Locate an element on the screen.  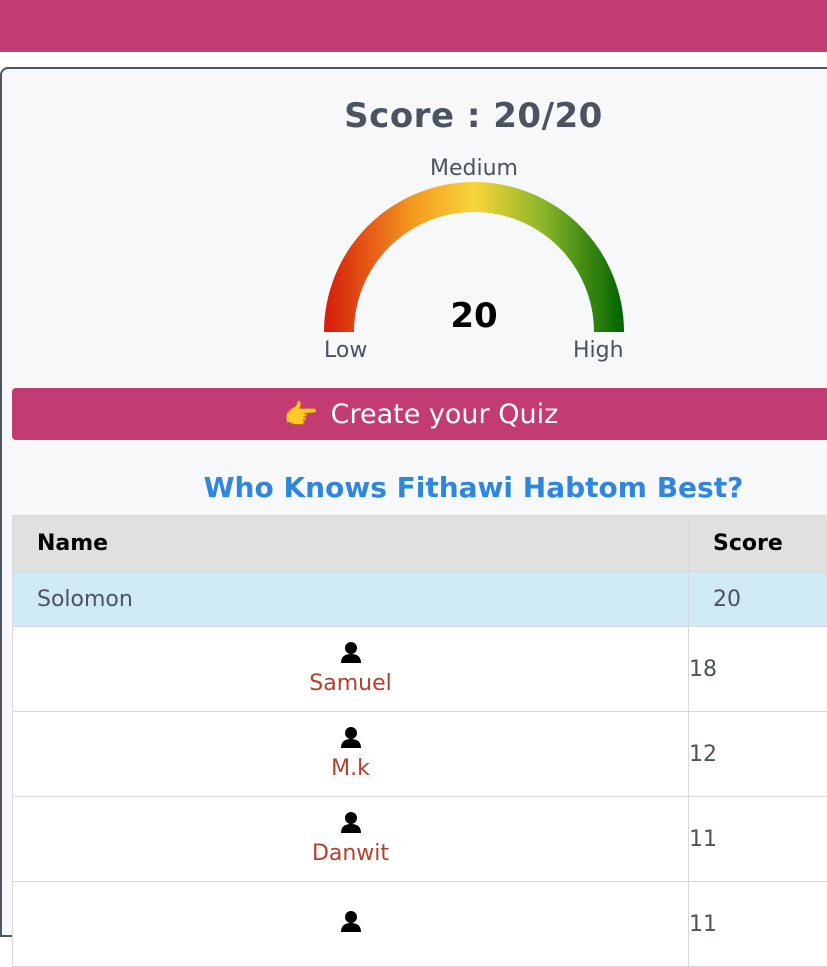
score-title: Score : 20/20 is located at coordinates (413, 116).